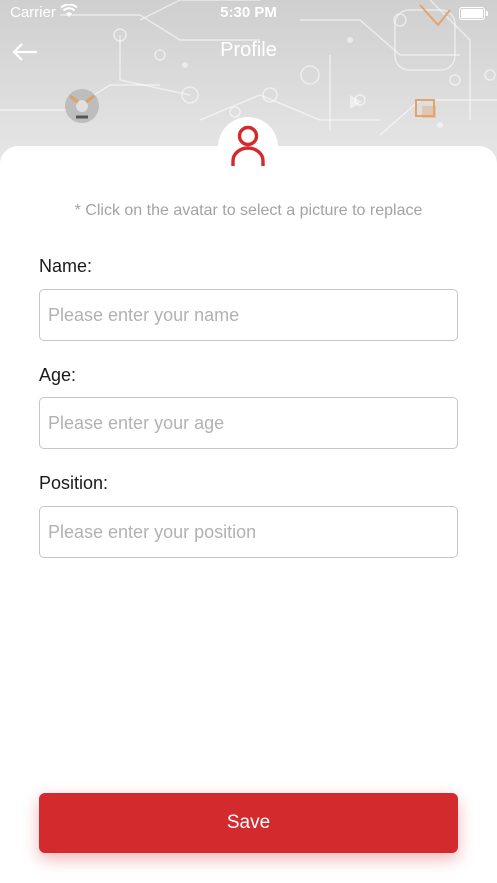 The image size is (497, 883). I want to click on name-field, so click(248, 315).